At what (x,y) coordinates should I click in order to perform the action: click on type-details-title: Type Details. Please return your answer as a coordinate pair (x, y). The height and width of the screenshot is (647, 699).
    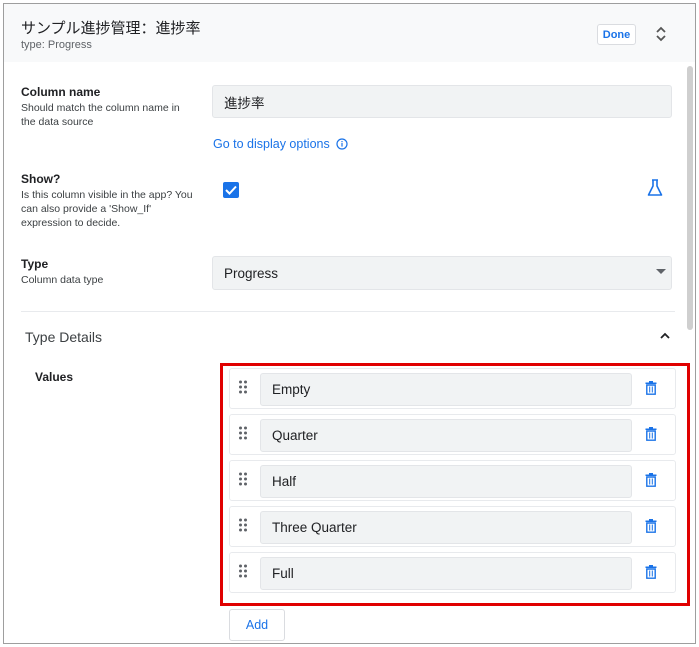
    Looking at the image, I should click on (64, 337).